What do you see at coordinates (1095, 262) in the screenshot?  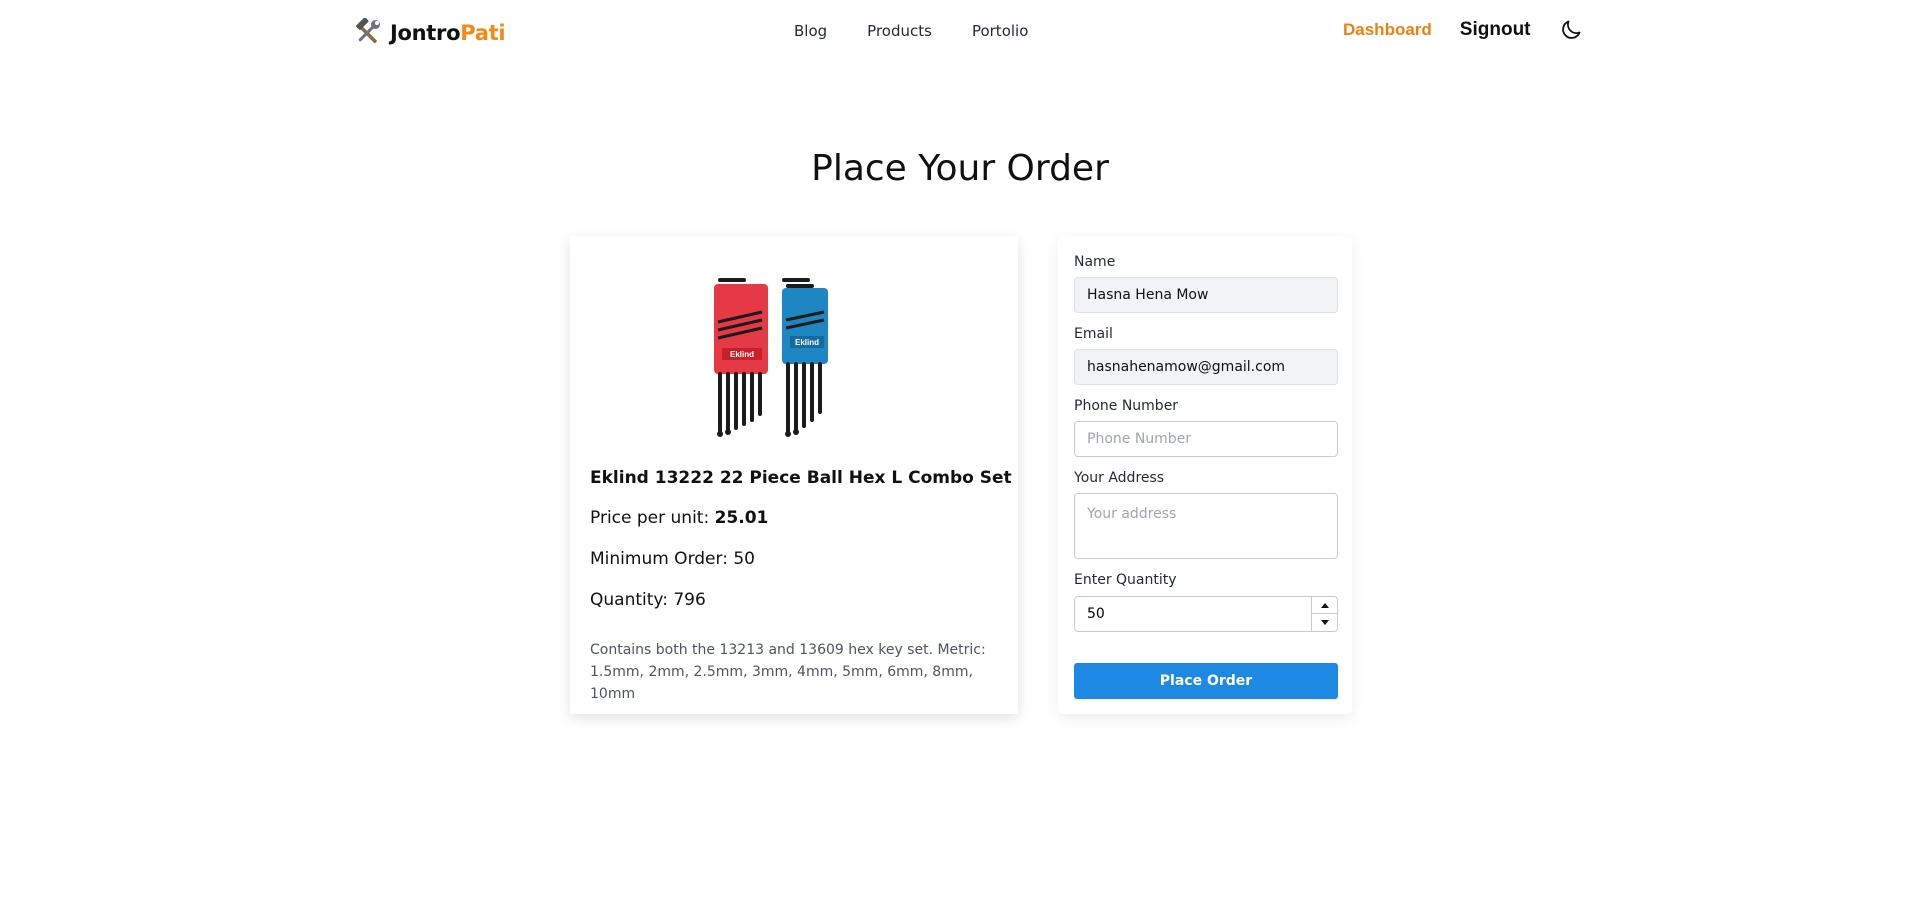 I see `name-label: Name` at bounding box center [1095, 262].